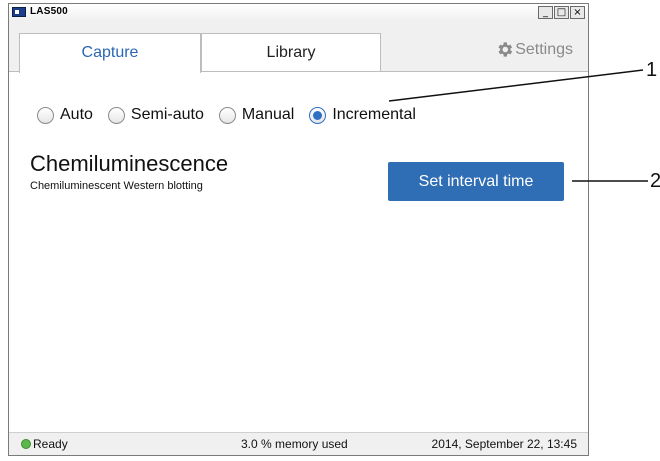 This screenshot has width=660, height=461. Describe the element at coordinates (652, 70) in the screenshot. I see `callout-number-1: 1` at that location.